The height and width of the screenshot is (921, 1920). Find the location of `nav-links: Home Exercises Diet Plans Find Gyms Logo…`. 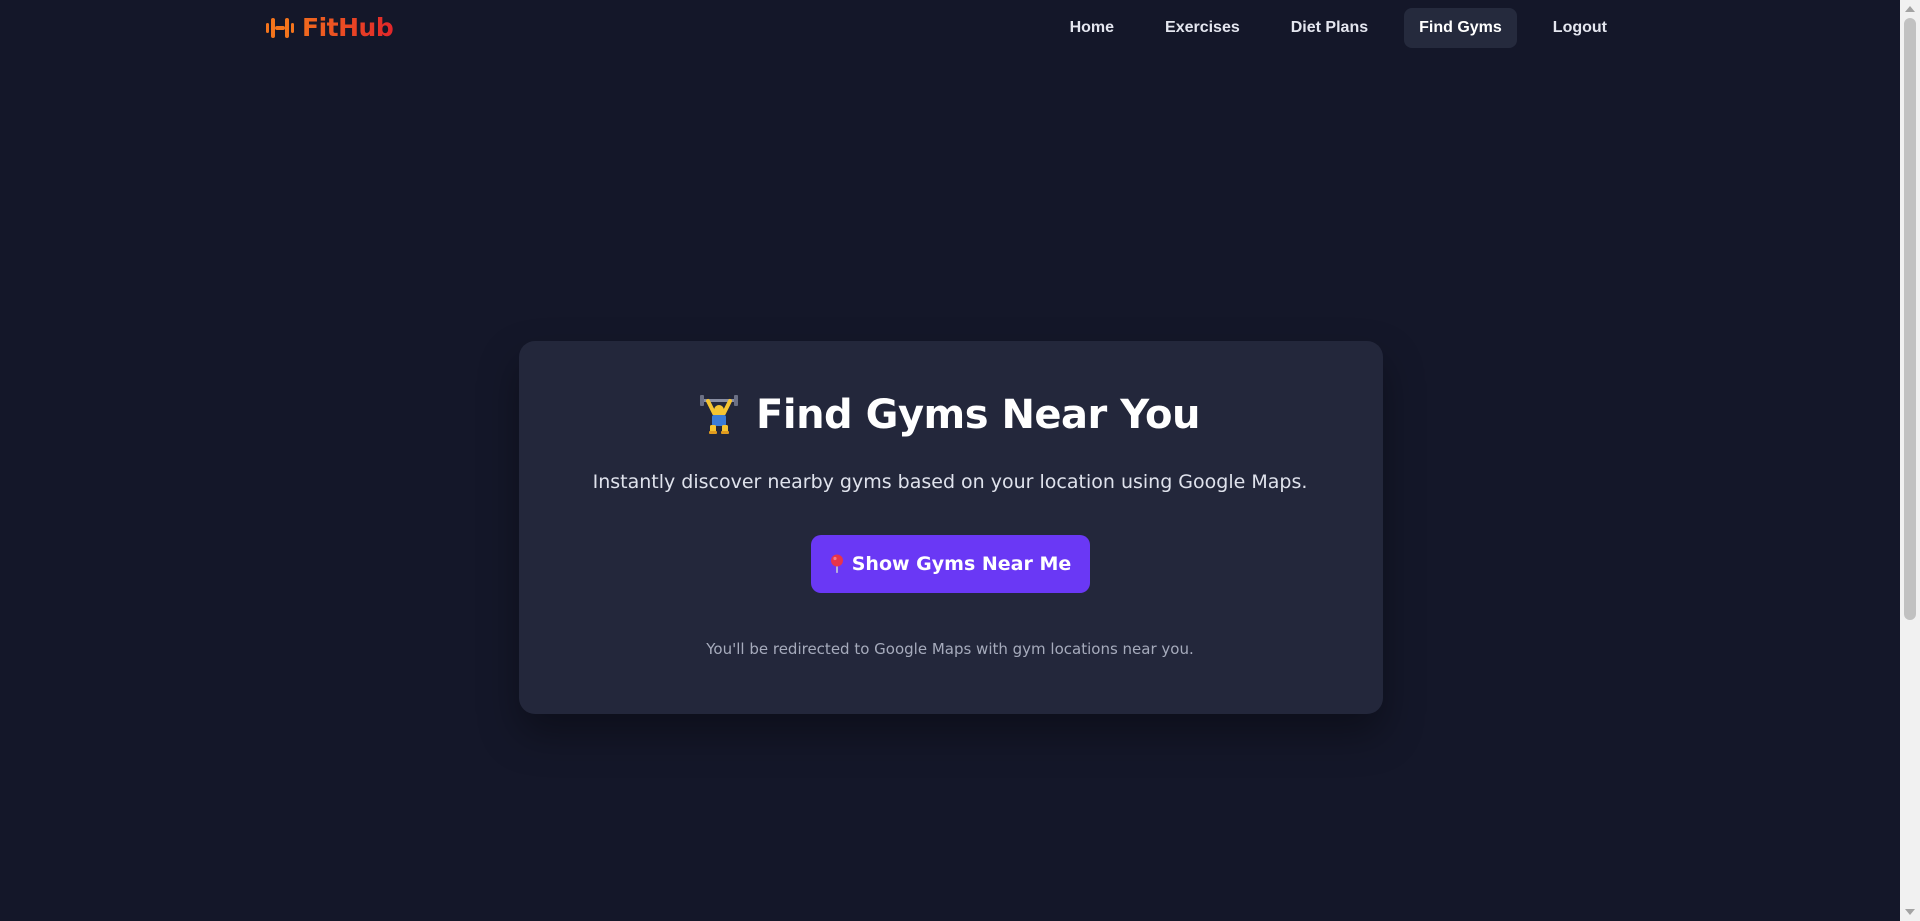

nav-links: Home Exercises Diet Plans Find Gyms Logo… is located at coordinates (1338, 28).